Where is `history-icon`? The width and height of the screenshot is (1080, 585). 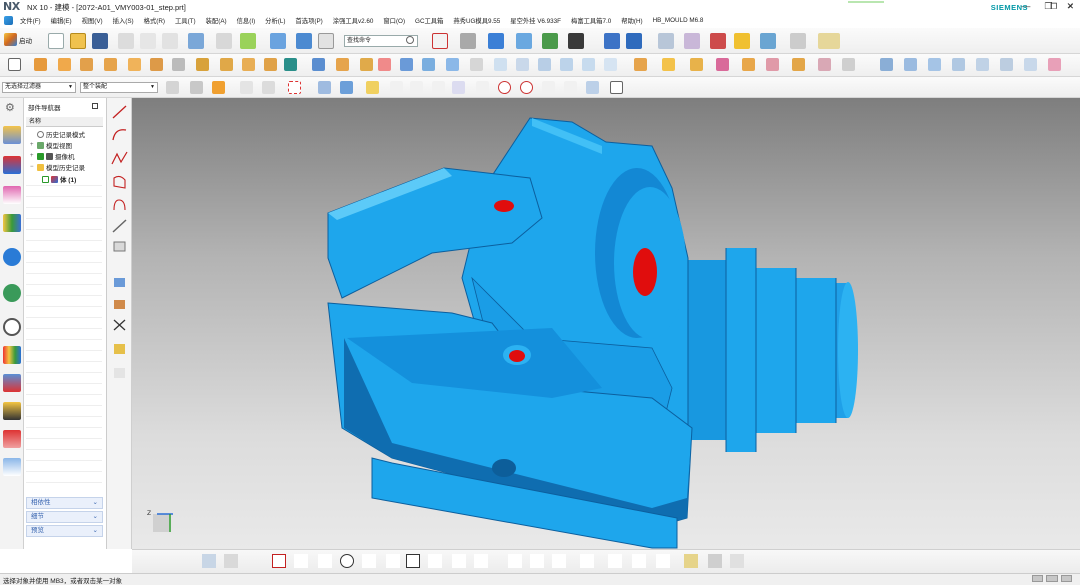 history-icon is located at coordinates (12, 327).